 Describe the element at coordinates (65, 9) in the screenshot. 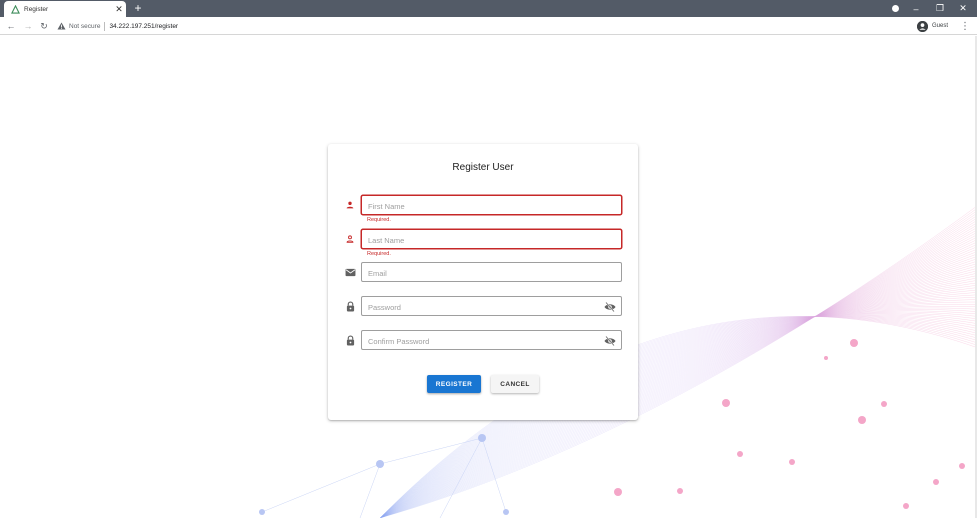

I see `browser-tab: Register ✕` at that location.